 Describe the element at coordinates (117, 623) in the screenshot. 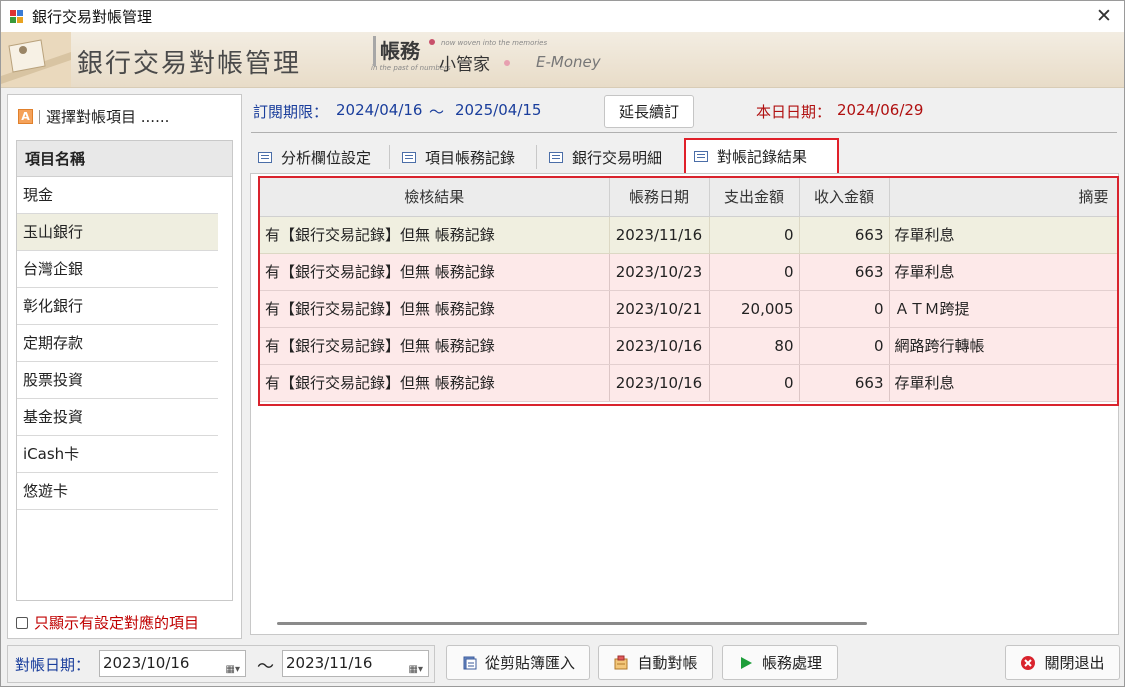

I see `only-show-mapped-label: 只顯示有設定對應的項目` at that location.